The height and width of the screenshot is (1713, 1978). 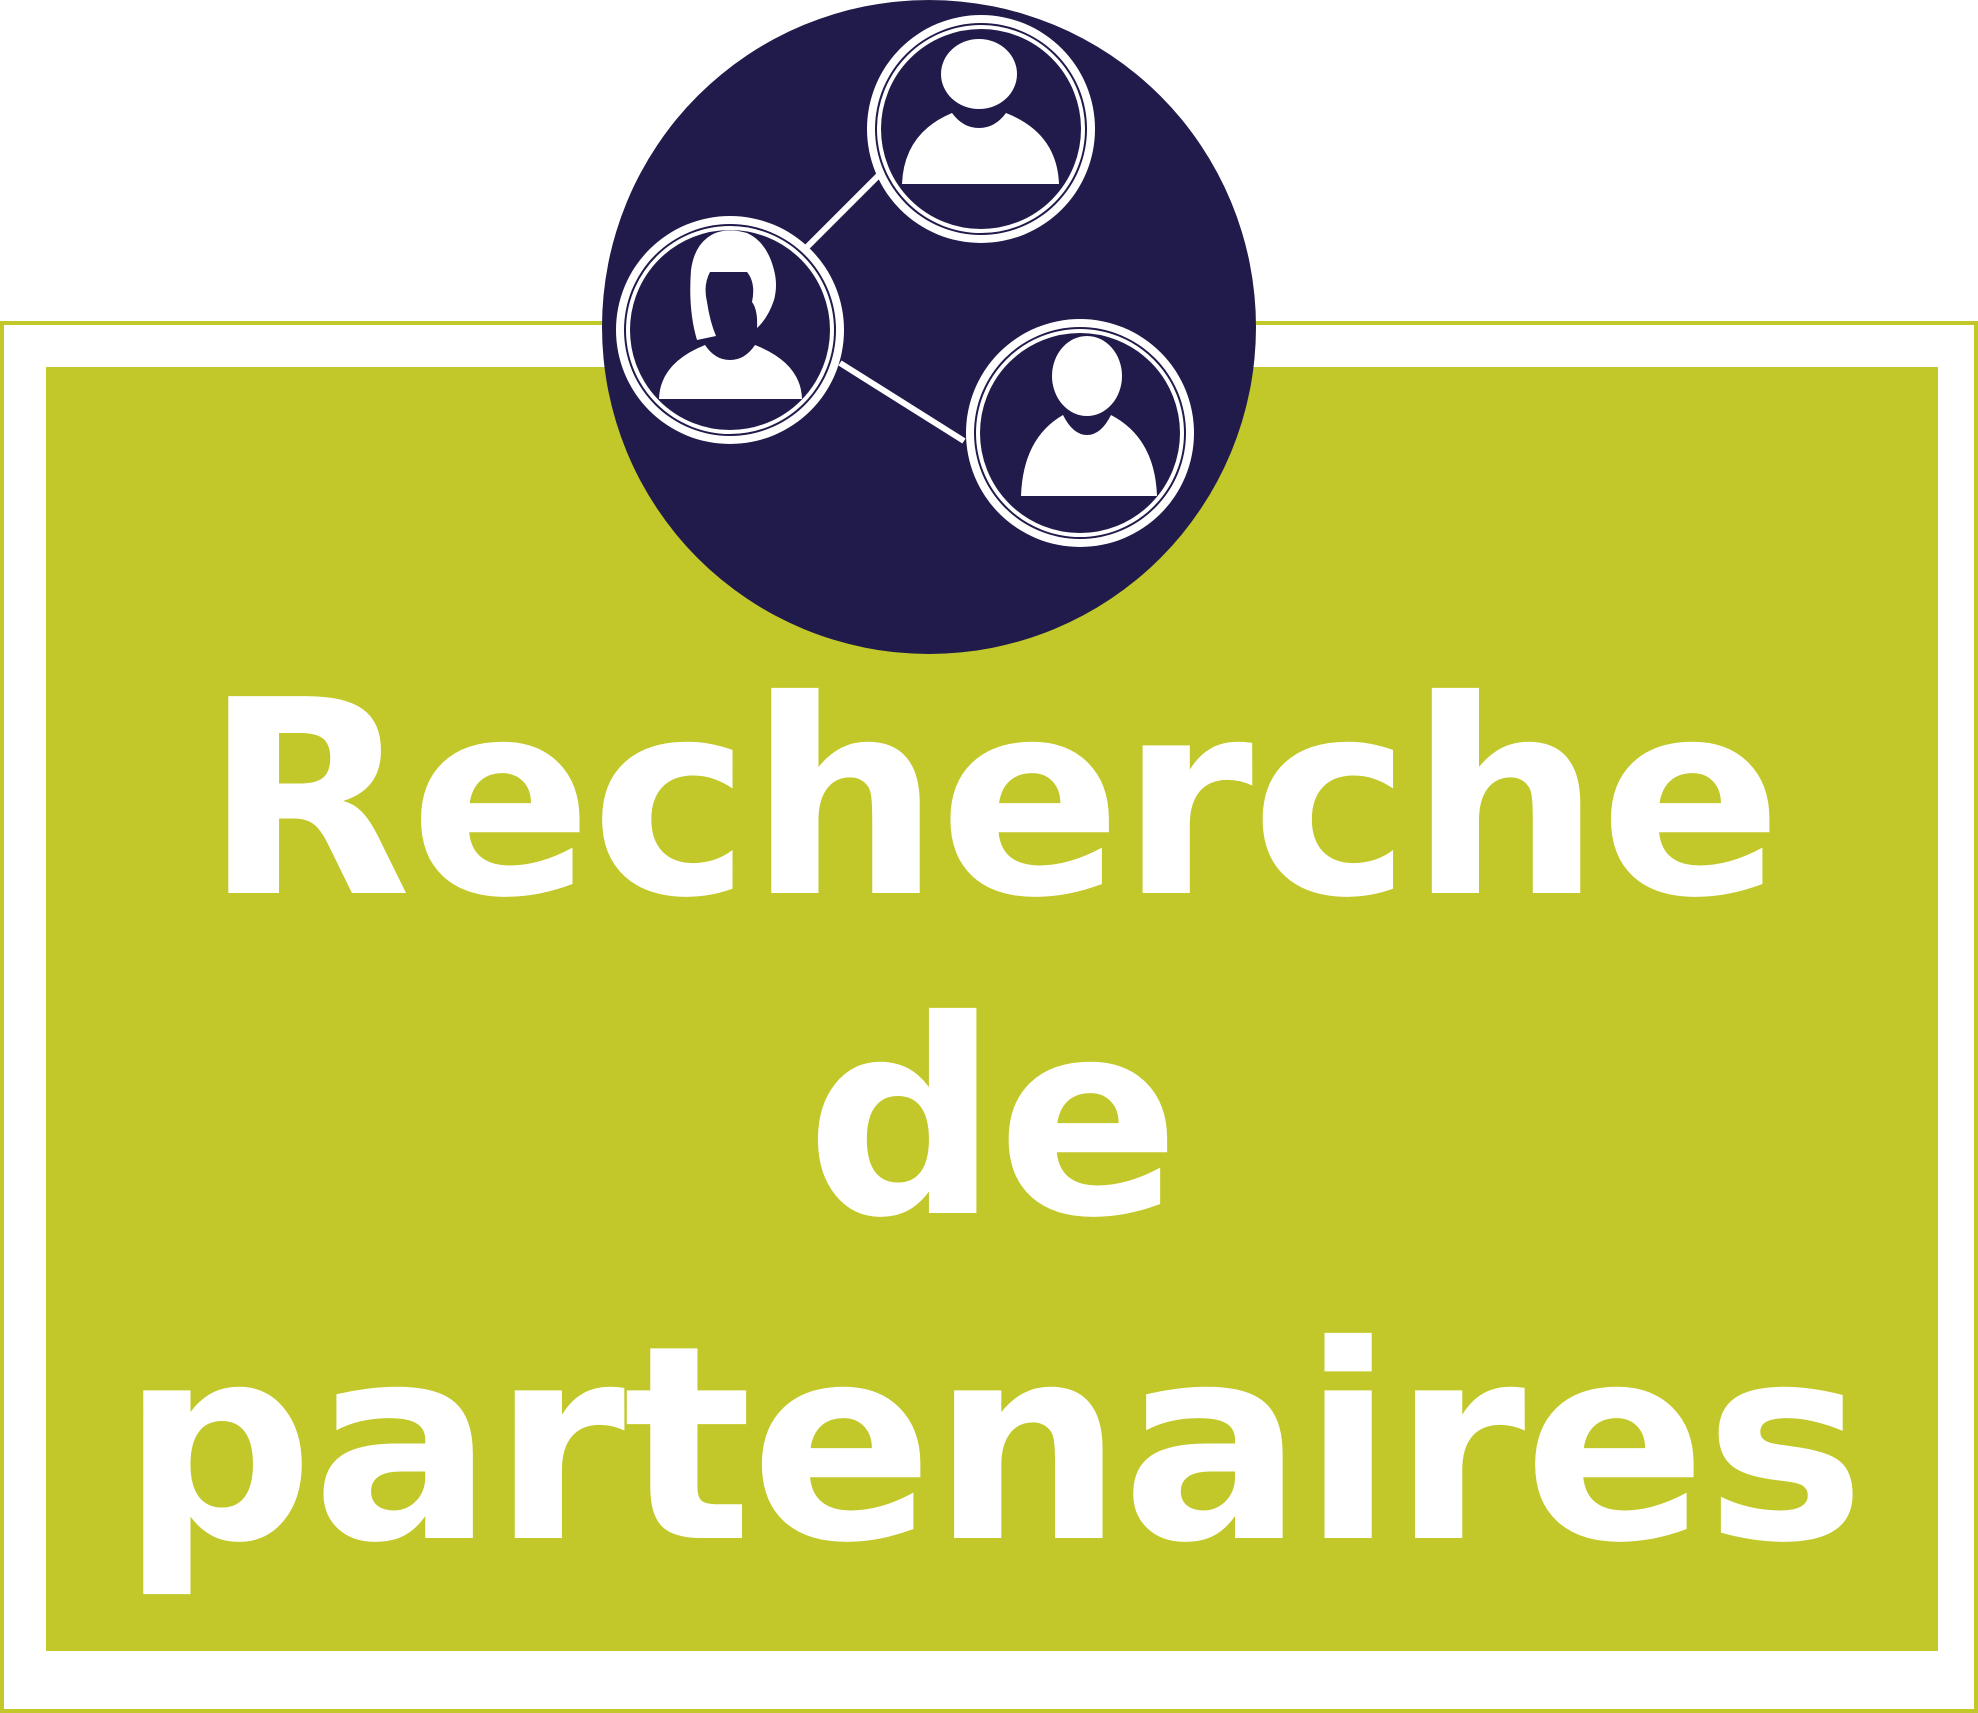 What do you see at coordinates (730, 330) in the screenshot?
I see `woman-icon` at bounding box center [730, 330].